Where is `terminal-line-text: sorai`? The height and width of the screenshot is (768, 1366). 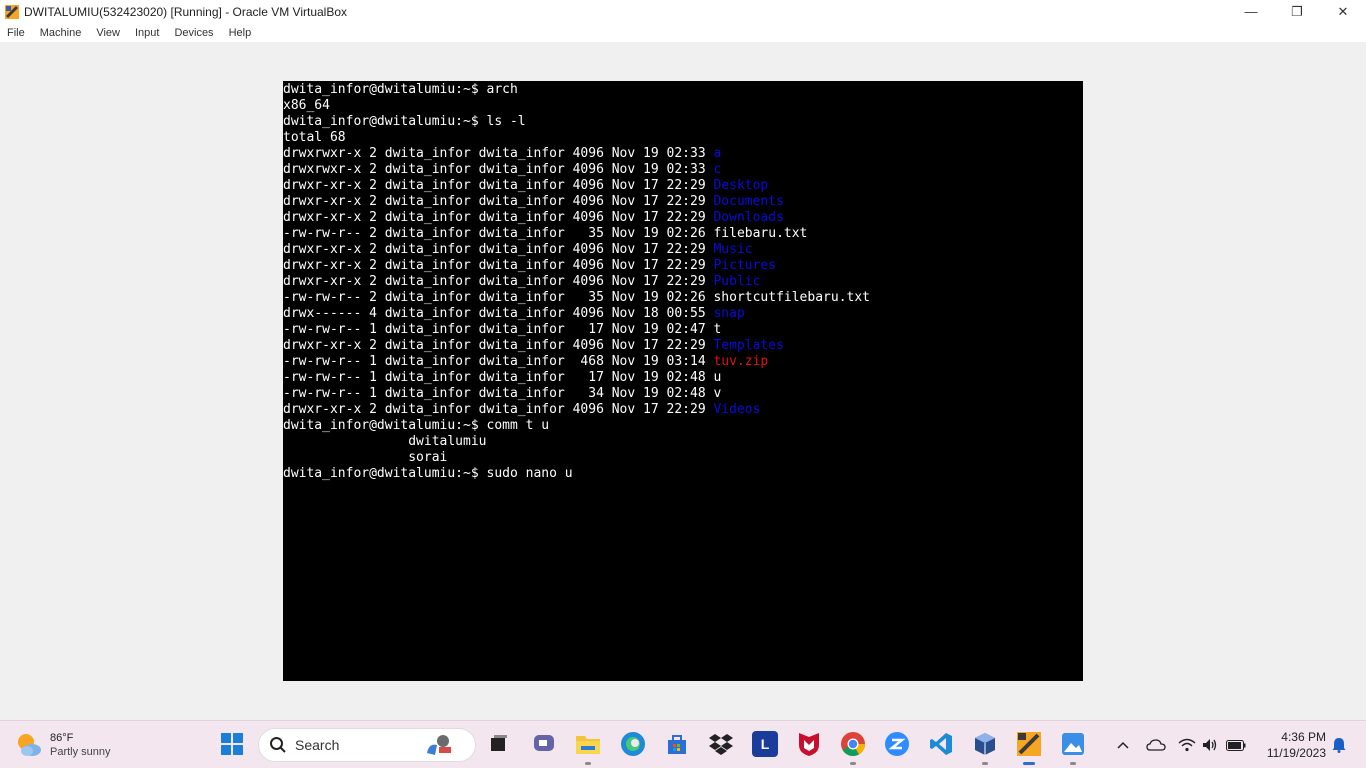 terminal-line-text: sorai is located at coordinates (365, 457).